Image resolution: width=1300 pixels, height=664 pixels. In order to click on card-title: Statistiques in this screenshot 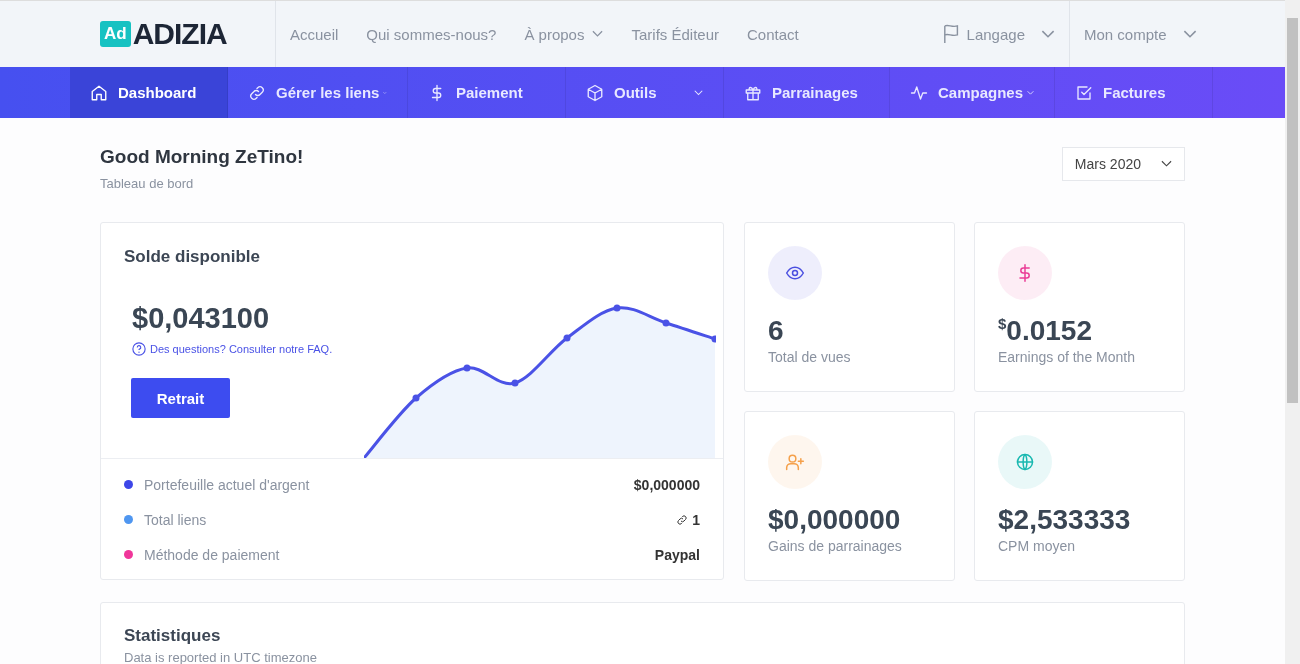, I will do `click(173, 636)`.